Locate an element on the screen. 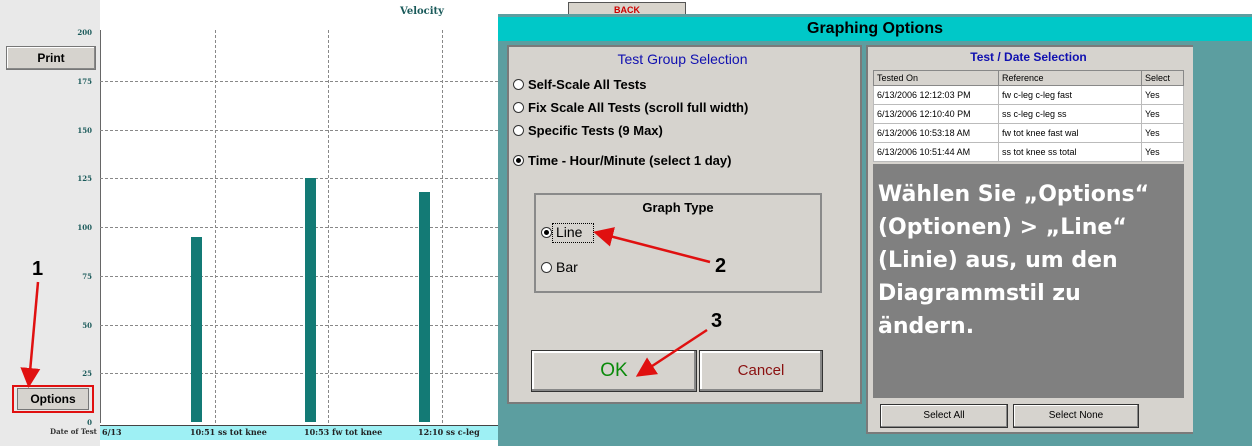 Image resolution: width=1252 pixels, height=446 pixels. arrow-to-ok-button is located at coordinates (671, 352).